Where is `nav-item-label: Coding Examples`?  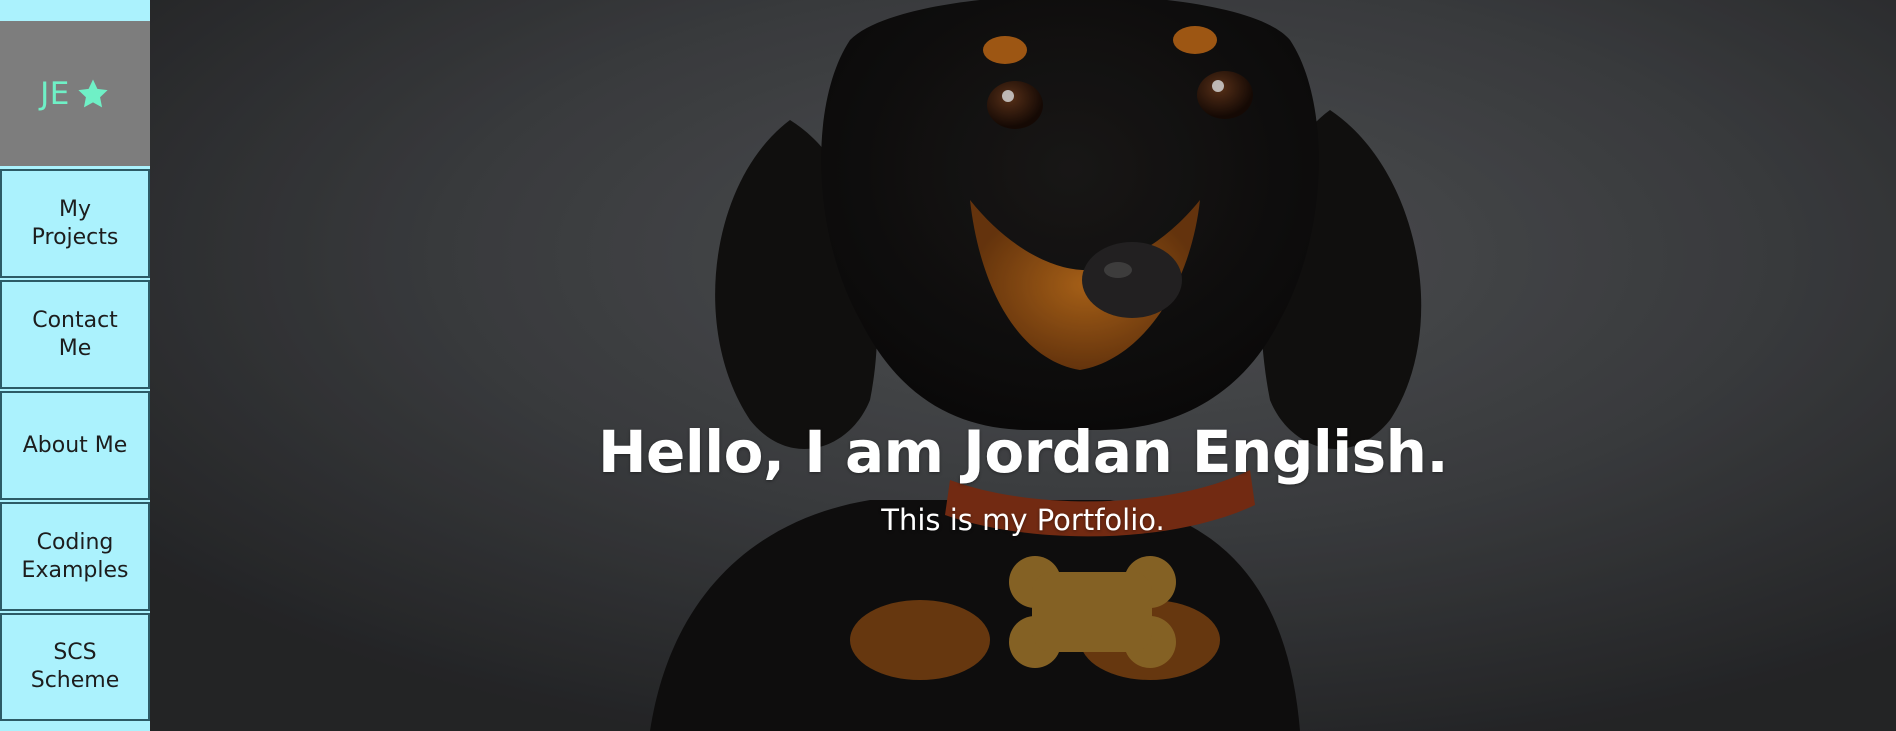 nav-item-label: Coding Examples is located at coordinates (75, 556).